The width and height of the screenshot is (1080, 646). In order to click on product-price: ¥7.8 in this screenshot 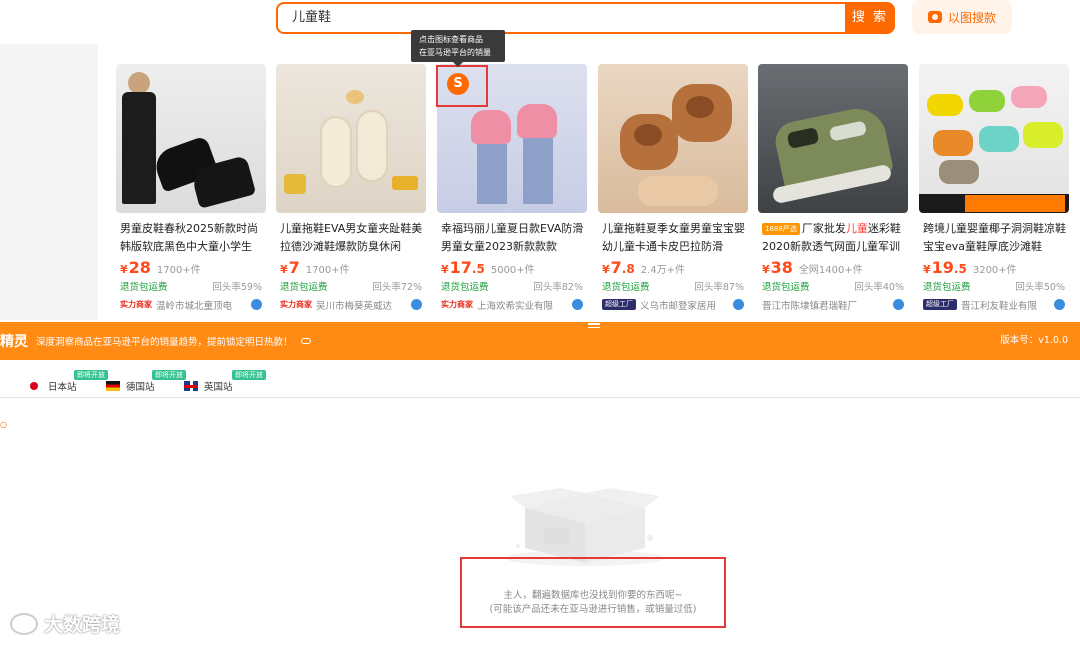, I will do `click(618, 267)`.